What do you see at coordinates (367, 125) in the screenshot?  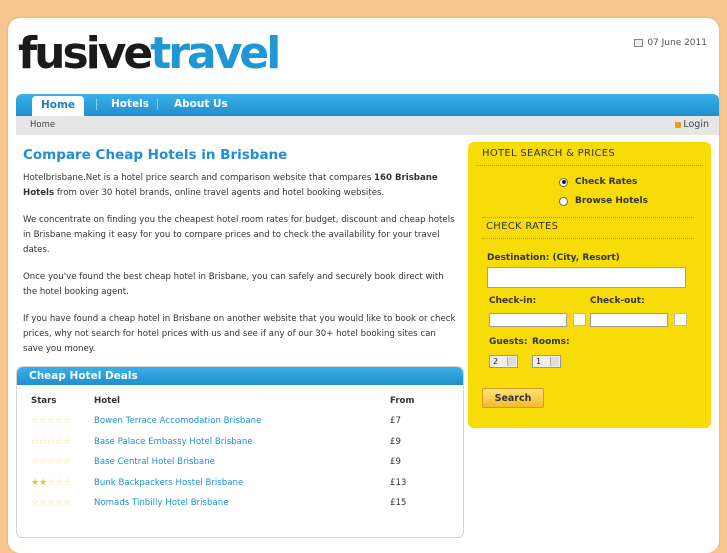 I see `breadcrumb: Home Login` at bounding box center [367, 125].